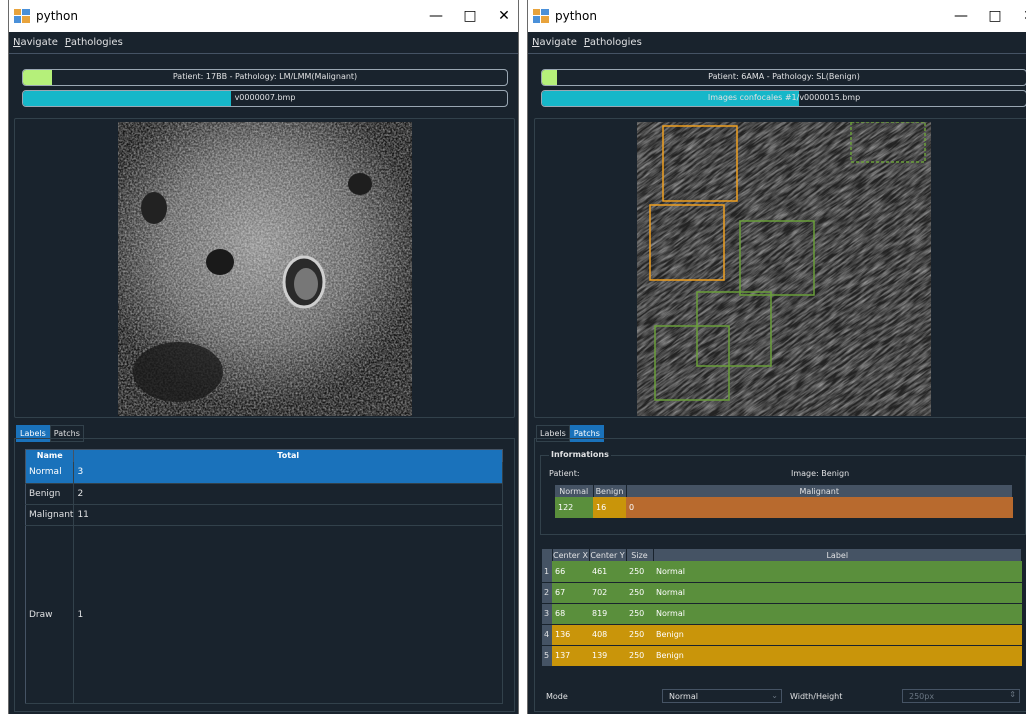 This screenshot has width=1026, height=714. I want to click on cell-benign: 16, so click(609, 508).